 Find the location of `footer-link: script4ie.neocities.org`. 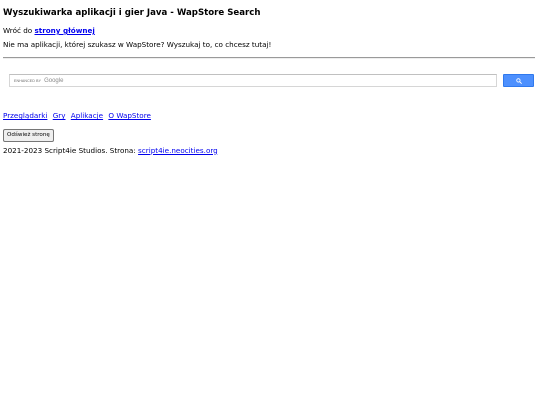

footer-link: script4ie.neocities.org is located at coordinates (178, 150).